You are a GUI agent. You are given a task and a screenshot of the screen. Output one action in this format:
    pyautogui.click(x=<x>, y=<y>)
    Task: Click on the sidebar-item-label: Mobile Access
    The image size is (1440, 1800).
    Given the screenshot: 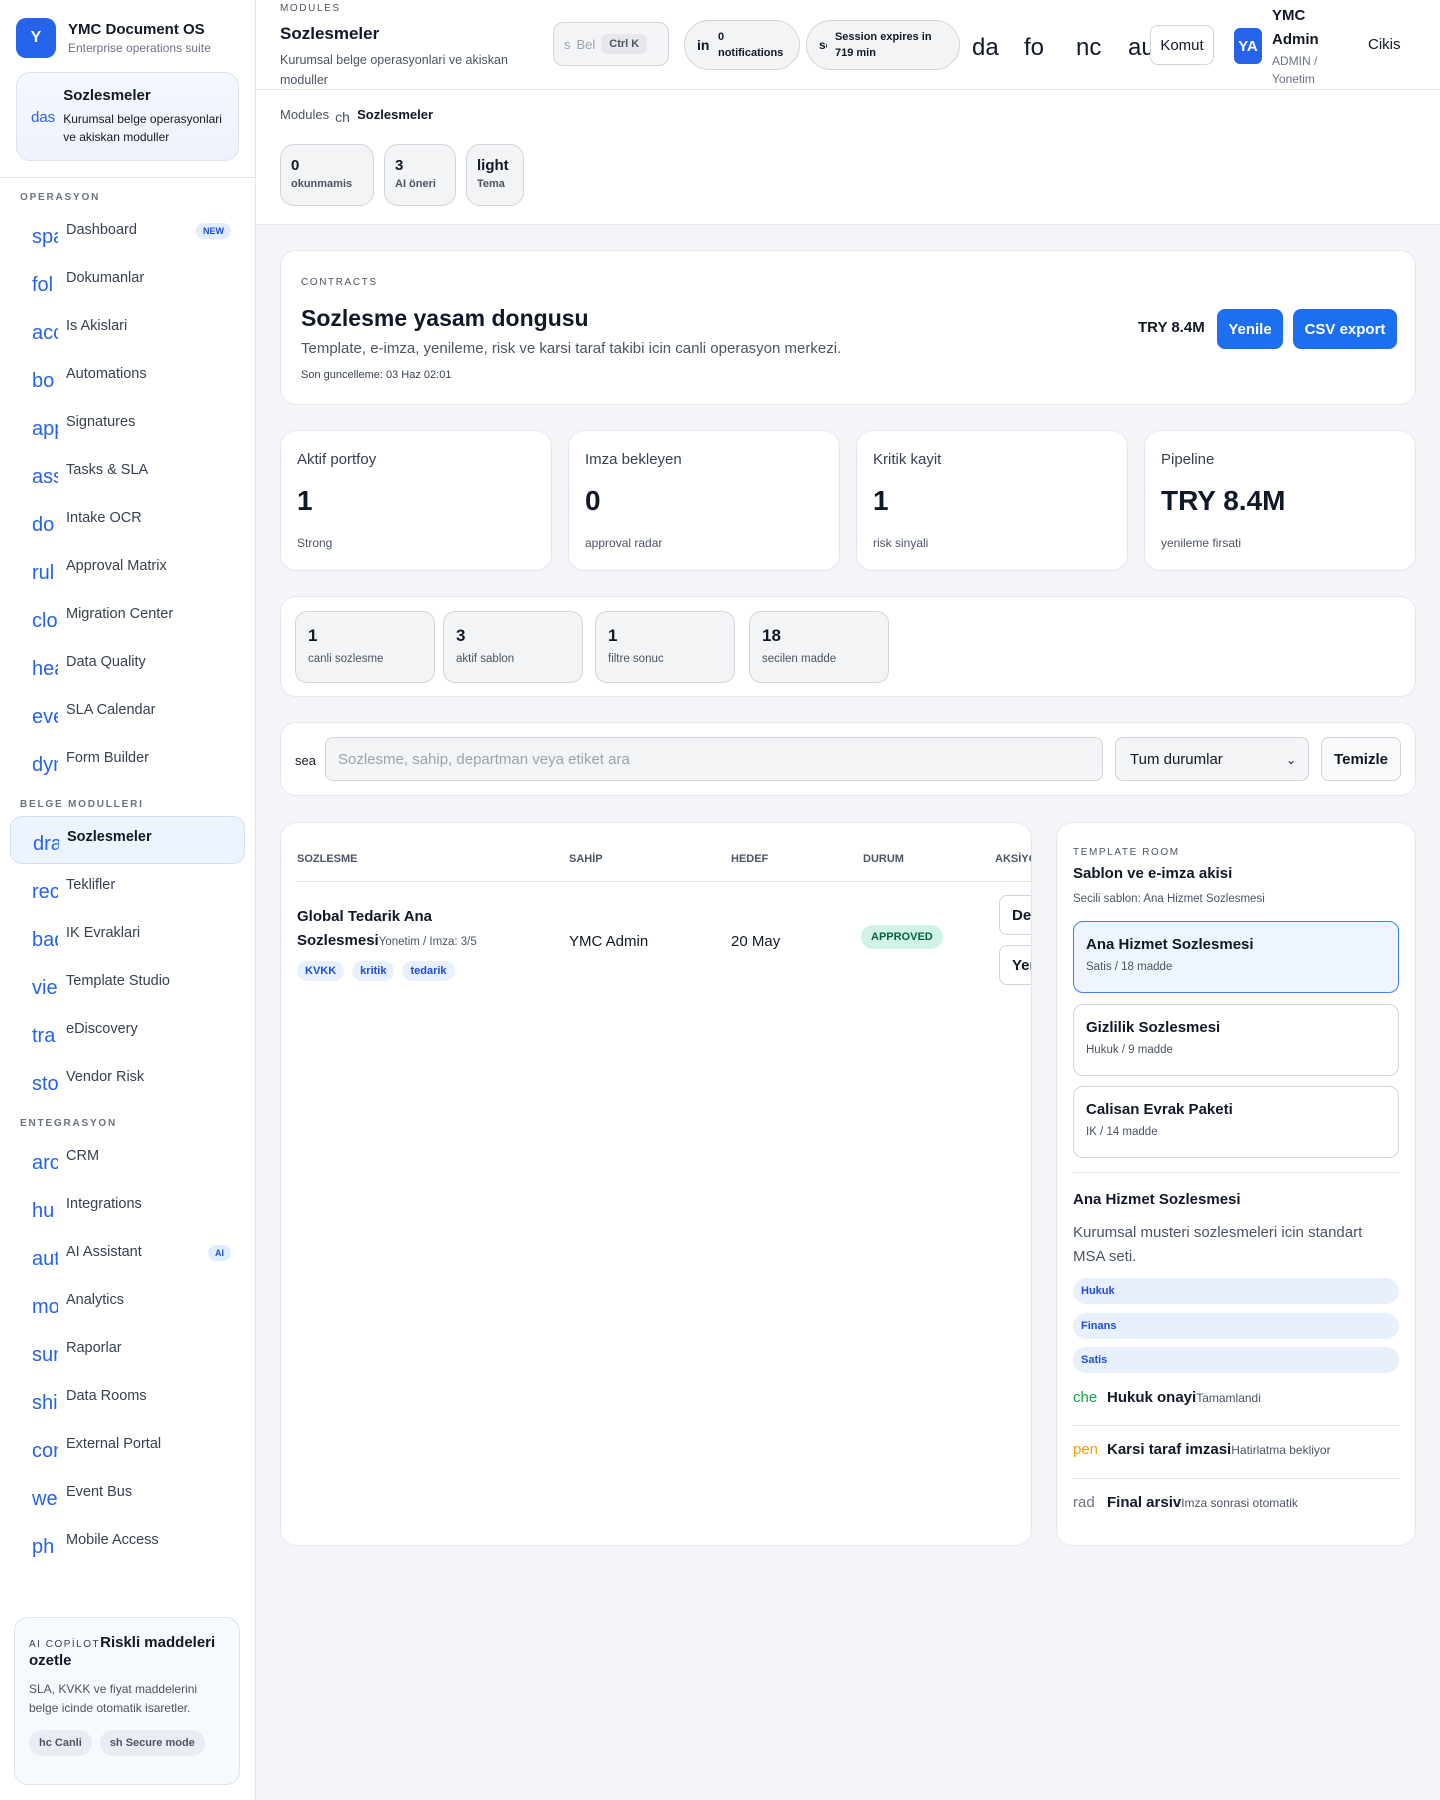 What is the action you would take?
    pyautogui.click(x=112, y=1540)
    